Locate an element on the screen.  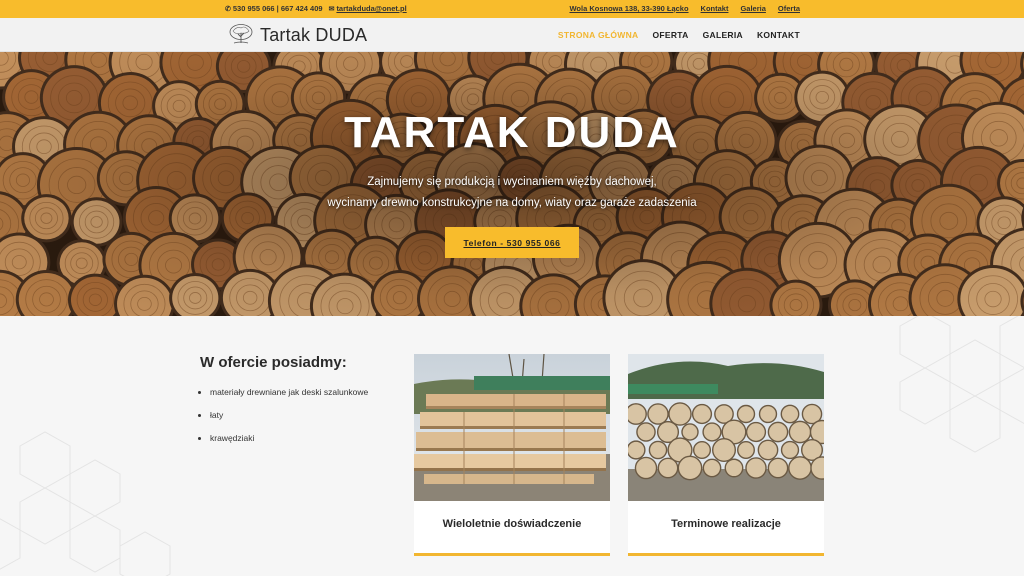
nav-strona-glowna: STRONA GŁÓWNA is located at coordinates (598, 35).